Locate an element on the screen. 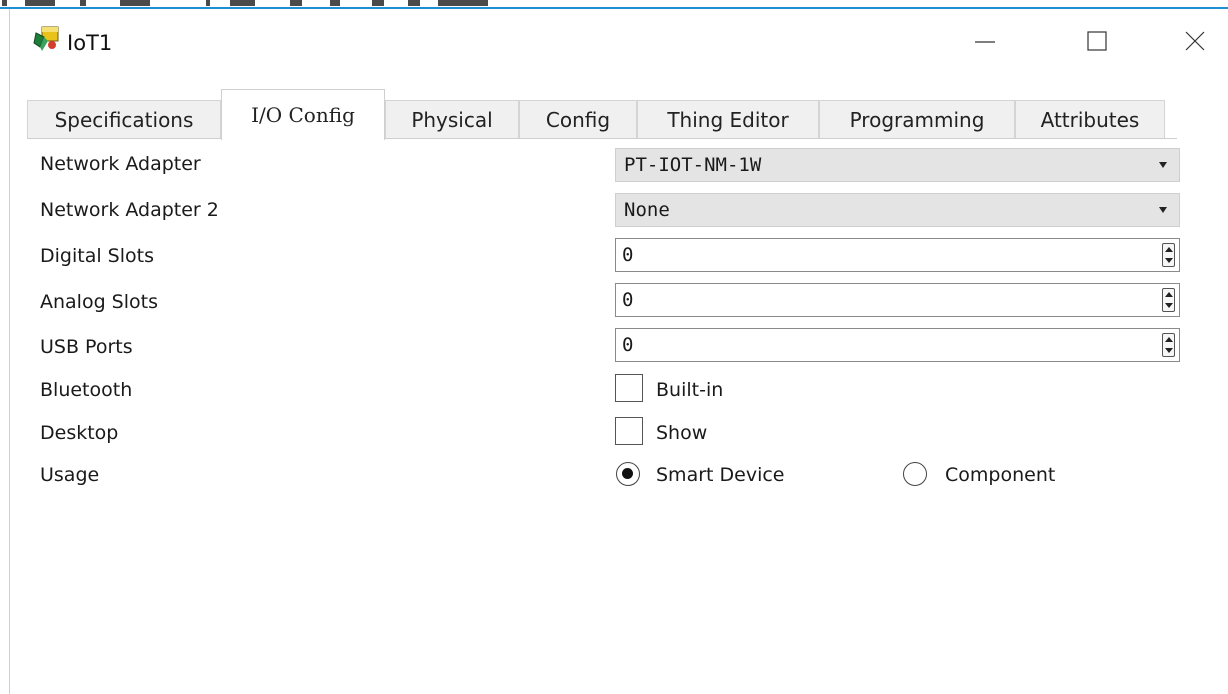 The image size is (1228, 694). network-adapter-label: Network Adapter is located at coordinates (120, 164).